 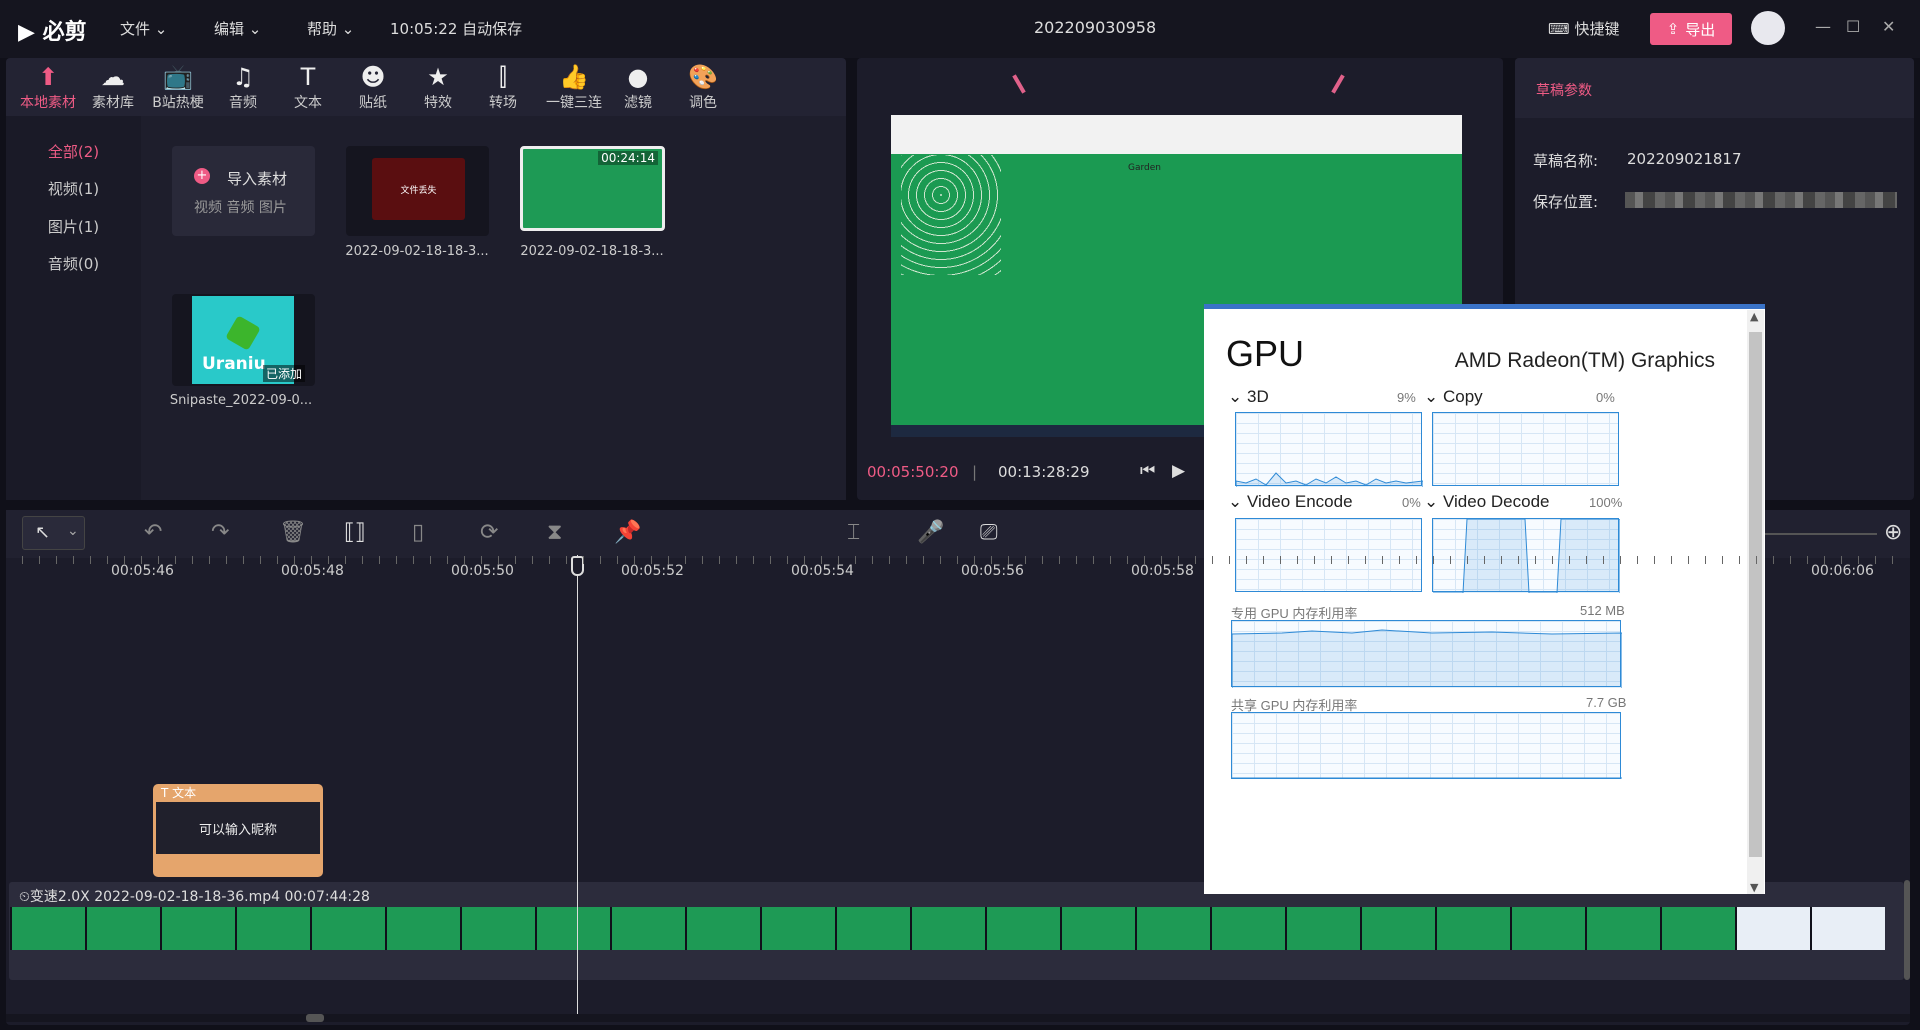 I want to click on minimize-icon: —, so click(x=1823, y=26).